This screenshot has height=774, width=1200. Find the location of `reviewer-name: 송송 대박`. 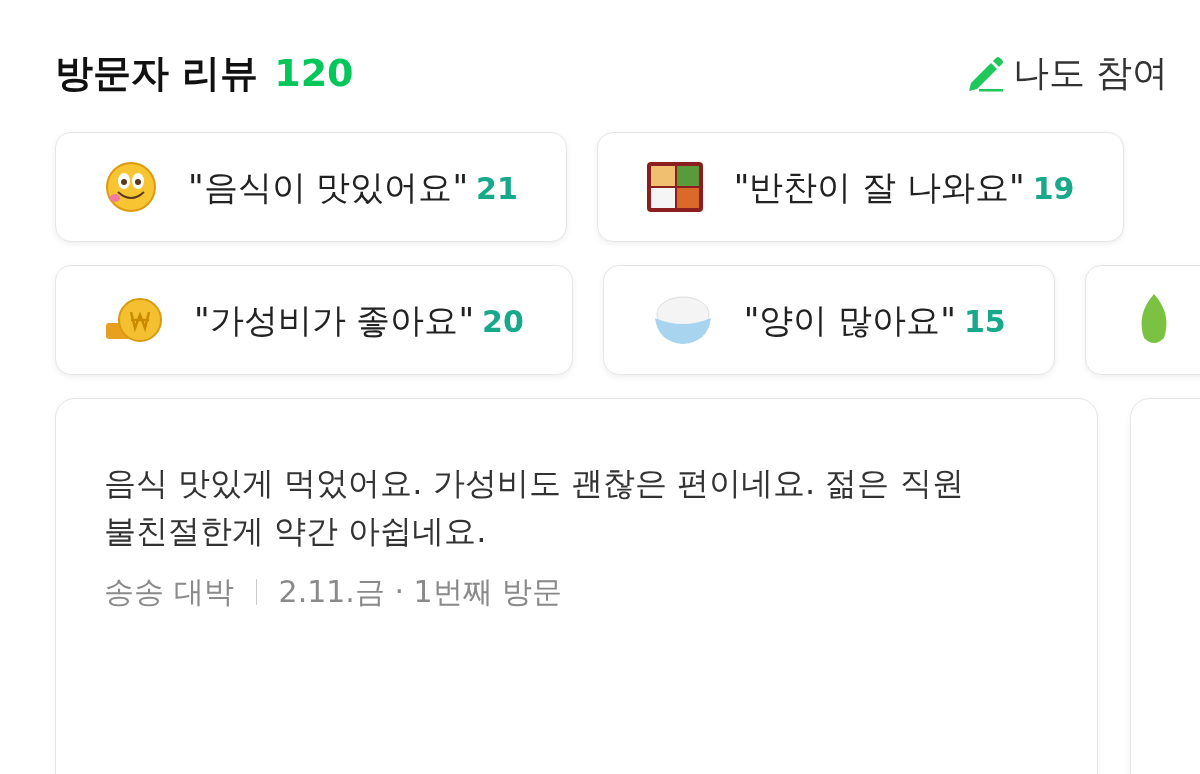

reviewer-name: 송송 대박 is located at coordinates (169, 592).